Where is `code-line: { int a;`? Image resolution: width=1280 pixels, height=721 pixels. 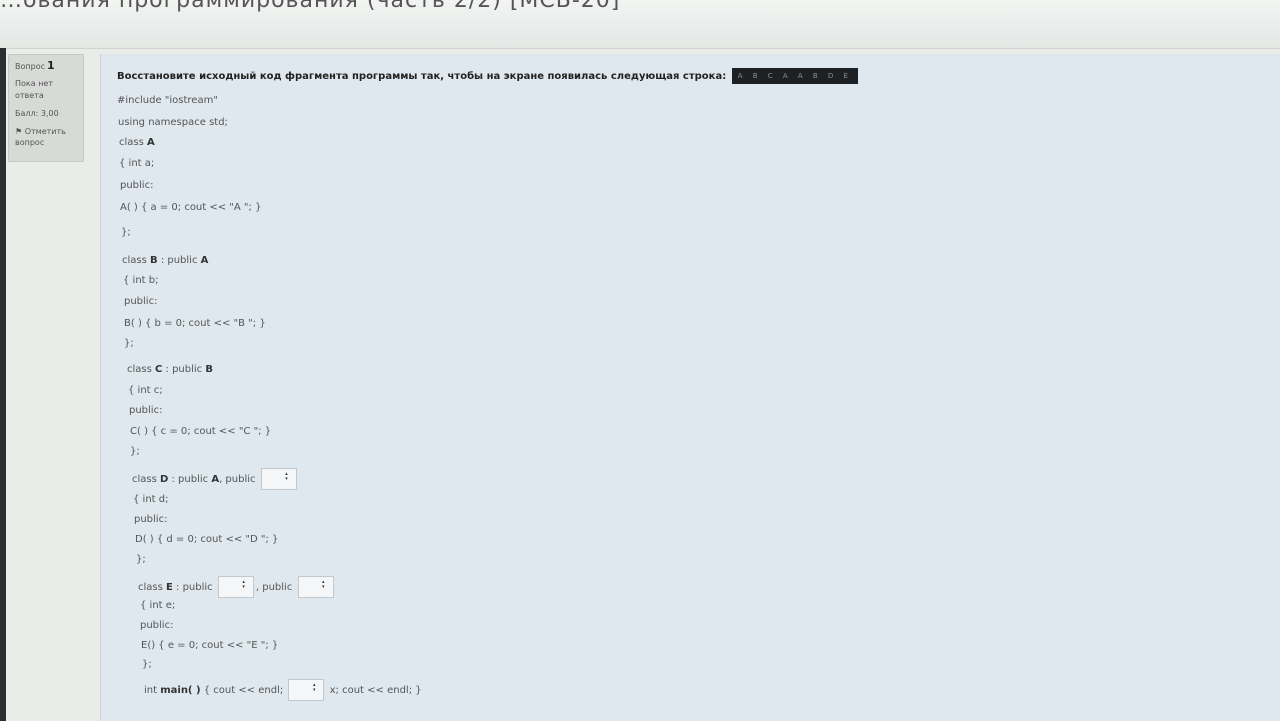 code-line: { int a; is located at coordinates (137, 163).